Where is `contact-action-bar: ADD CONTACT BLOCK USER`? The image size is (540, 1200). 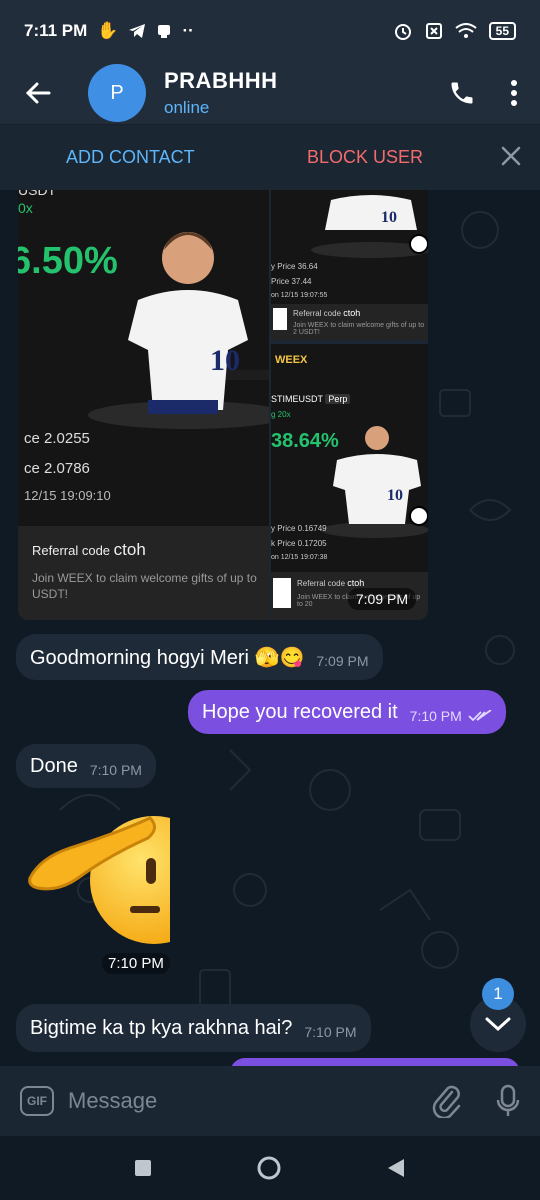 contact-action-bar: ADD CONTACT BLOCK USER is located at coordinates (270, 157).